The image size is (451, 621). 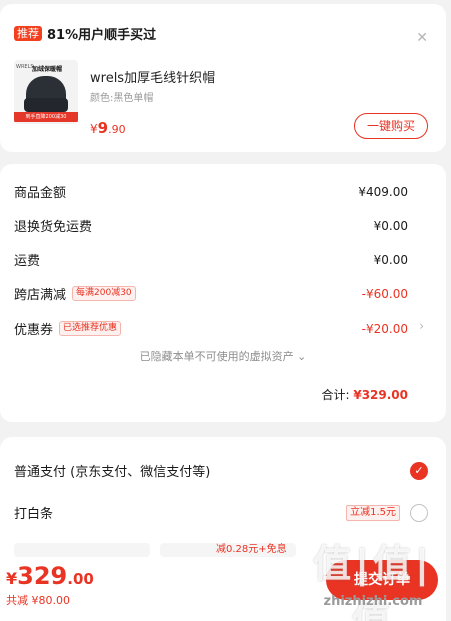 I want to click on recommend-tag: 推荐, so click(x=28, y=33).